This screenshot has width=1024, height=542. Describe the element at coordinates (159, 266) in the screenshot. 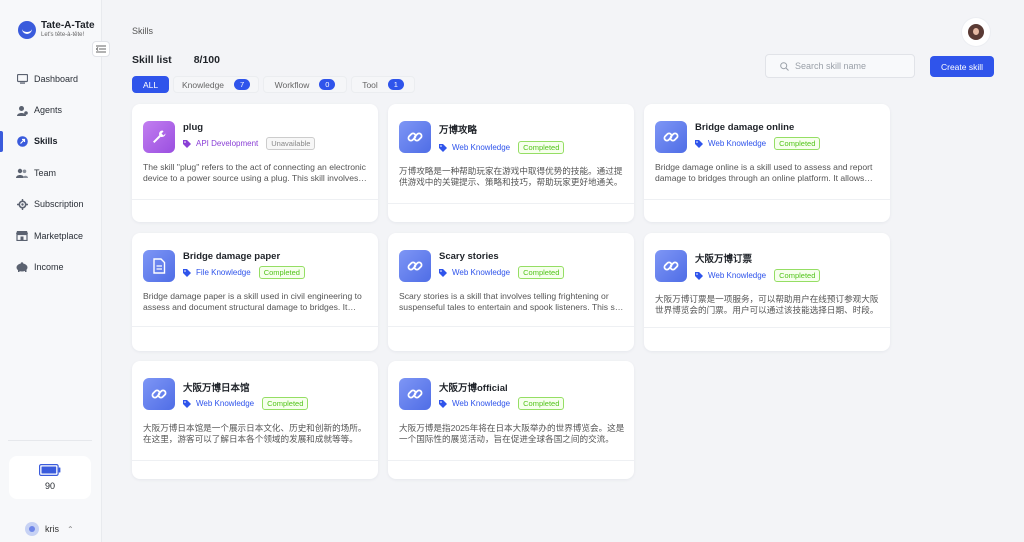

I see `file-icon` at that location.